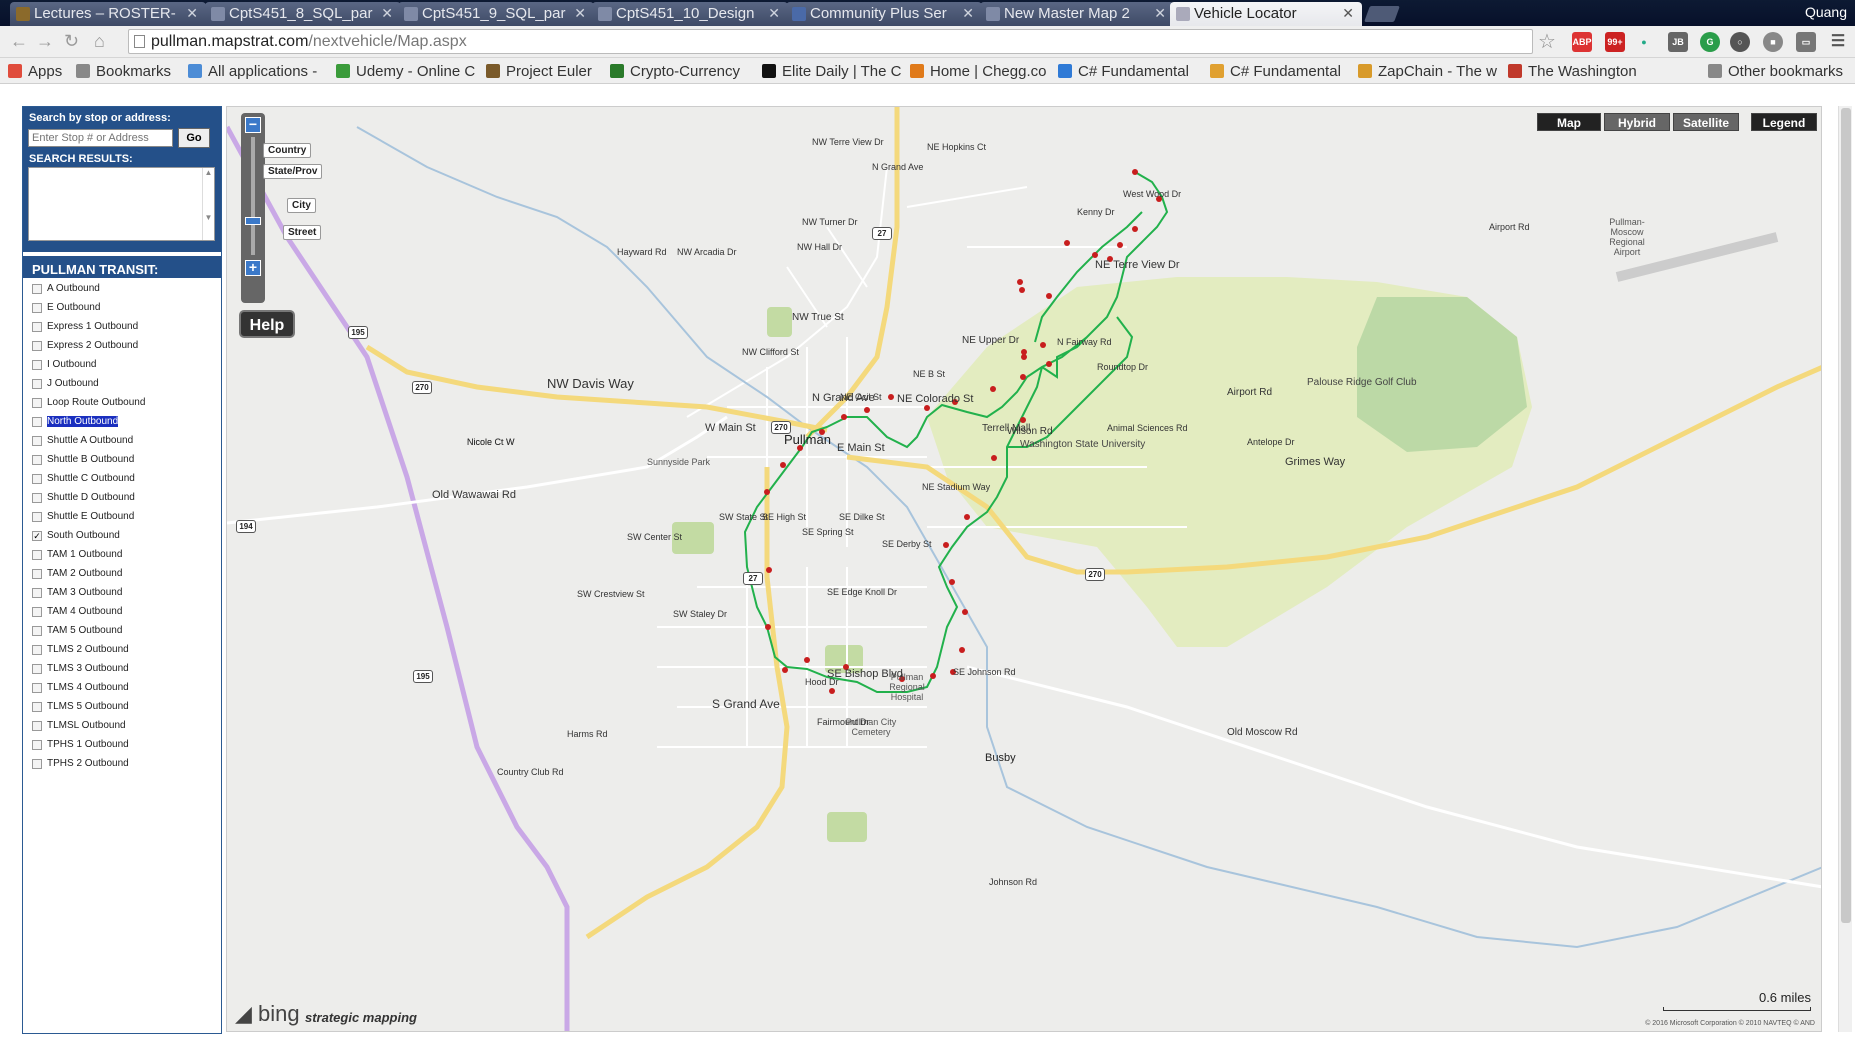 This screenshot has height=1056, width=1855. What do you see at coordinates (1784, 122) in the screenshot?
I see `legend-button: Legend` at bounding box center [1784, 122].